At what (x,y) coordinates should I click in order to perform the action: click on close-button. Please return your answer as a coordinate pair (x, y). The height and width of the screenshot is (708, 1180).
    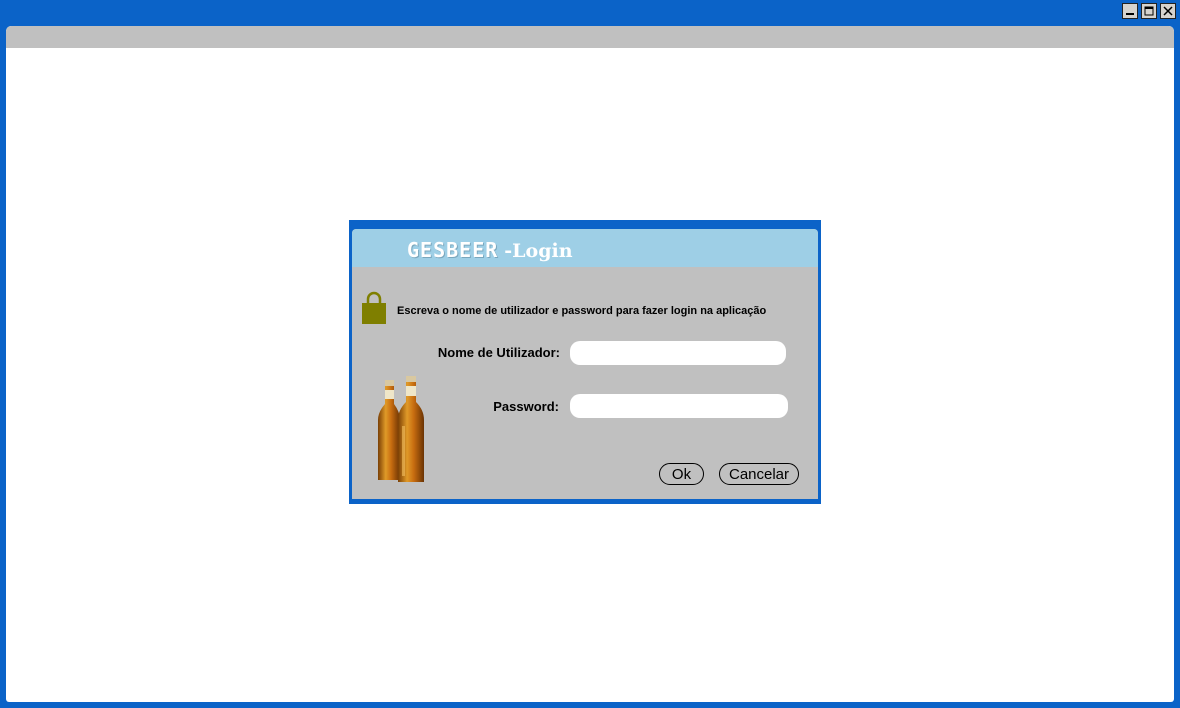
    Looking at the image, I should click on (1168, 11).